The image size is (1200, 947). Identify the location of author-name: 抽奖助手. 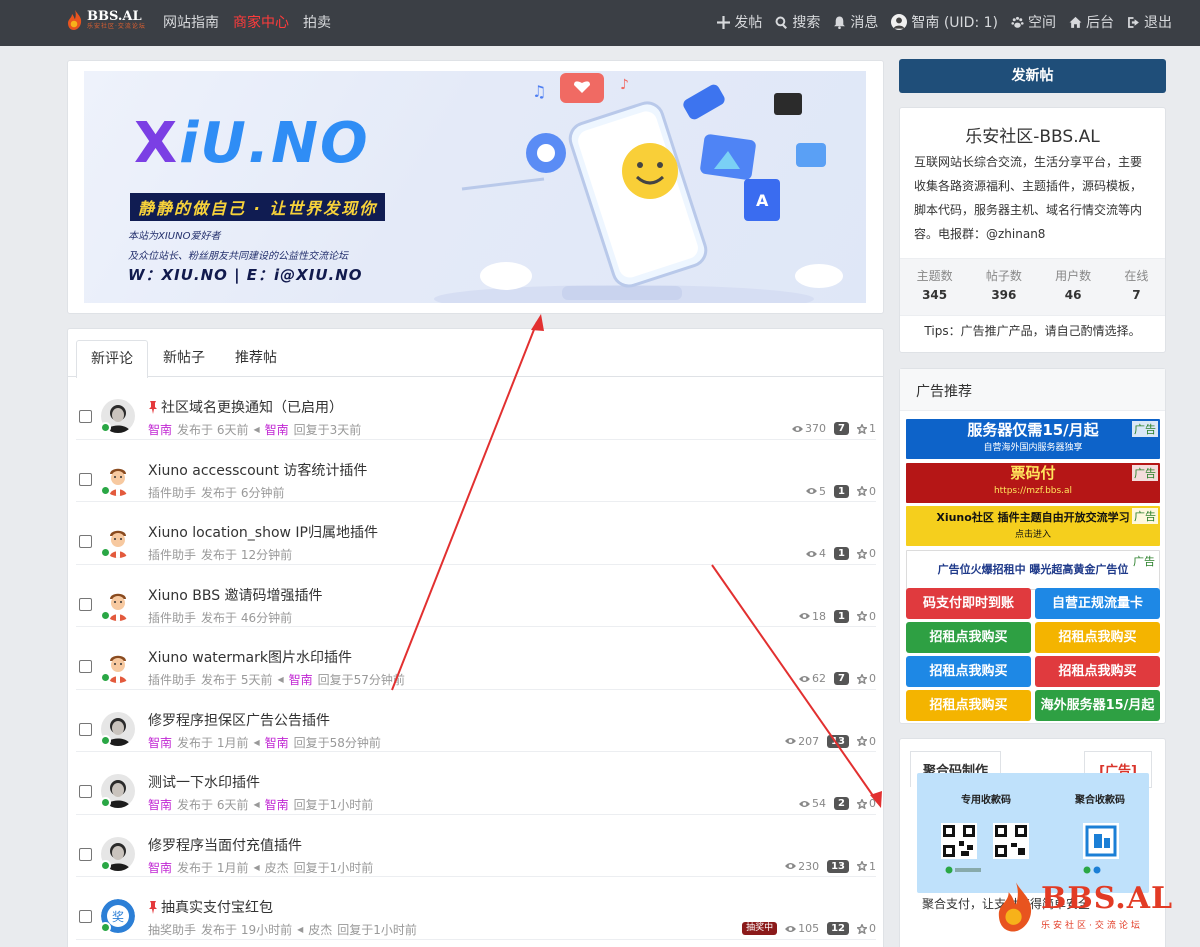
(172, 929).